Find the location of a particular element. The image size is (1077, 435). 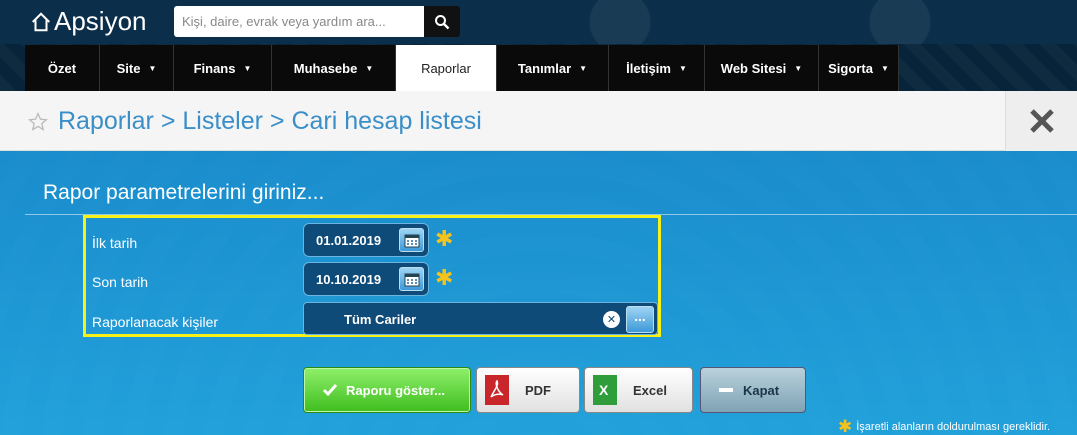

breadcrumb: Raporlar > Listeler > Cari hesap listesi is located at coordinates (270, 121).